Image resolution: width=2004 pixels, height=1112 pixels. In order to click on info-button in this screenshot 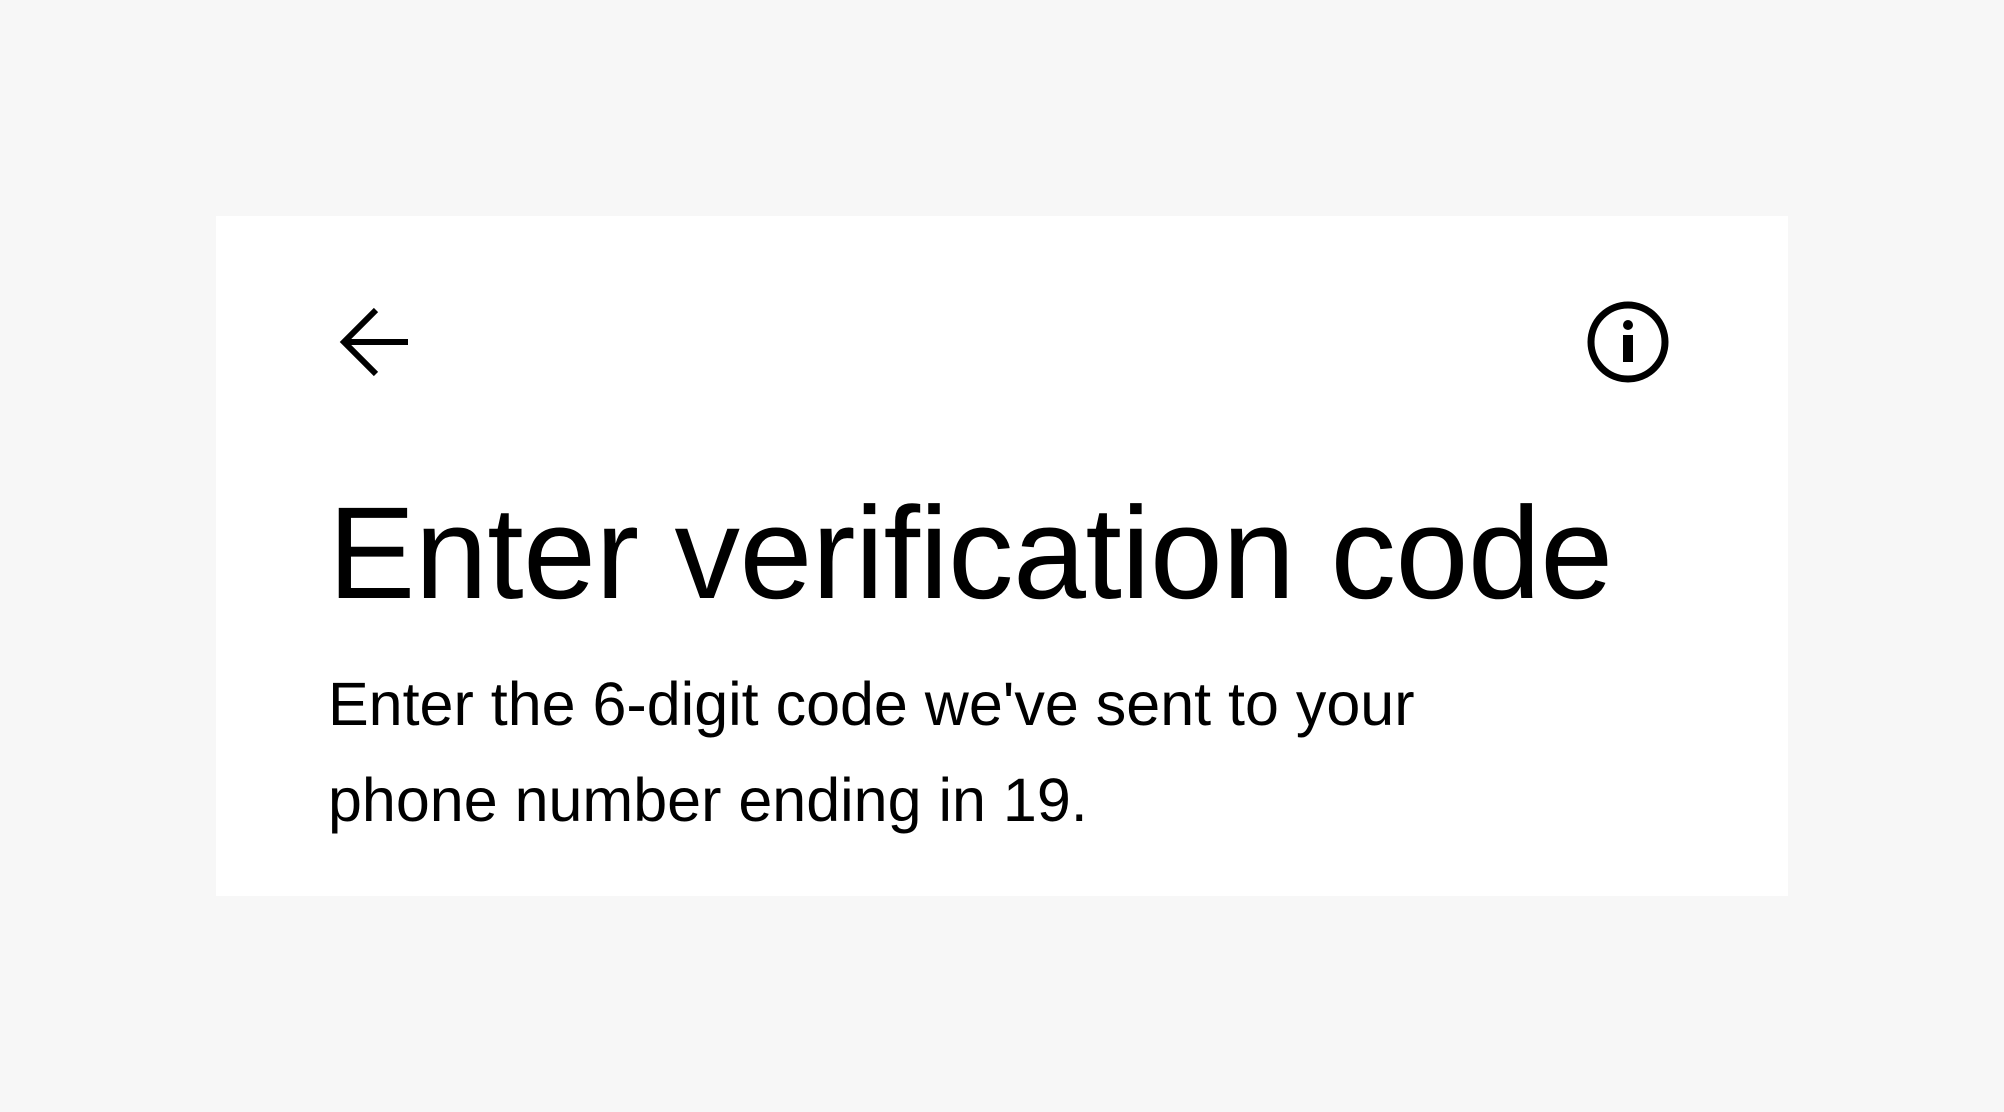, I will do `click(1628, 342)`.